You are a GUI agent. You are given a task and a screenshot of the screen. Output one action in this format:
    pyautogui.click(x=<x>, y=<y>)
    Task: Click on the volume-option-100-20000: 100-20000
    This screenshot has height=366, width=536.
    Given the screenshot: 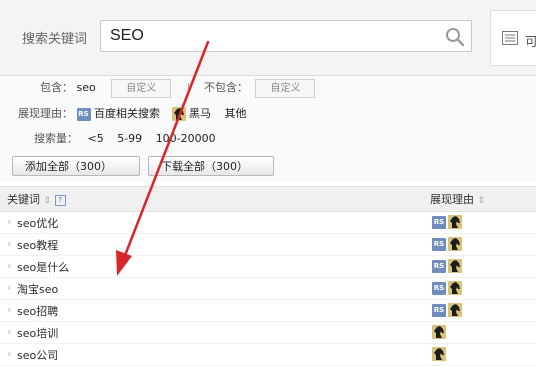 What is the action you would take?
    pyautogui.click(x=186, y=138)
    